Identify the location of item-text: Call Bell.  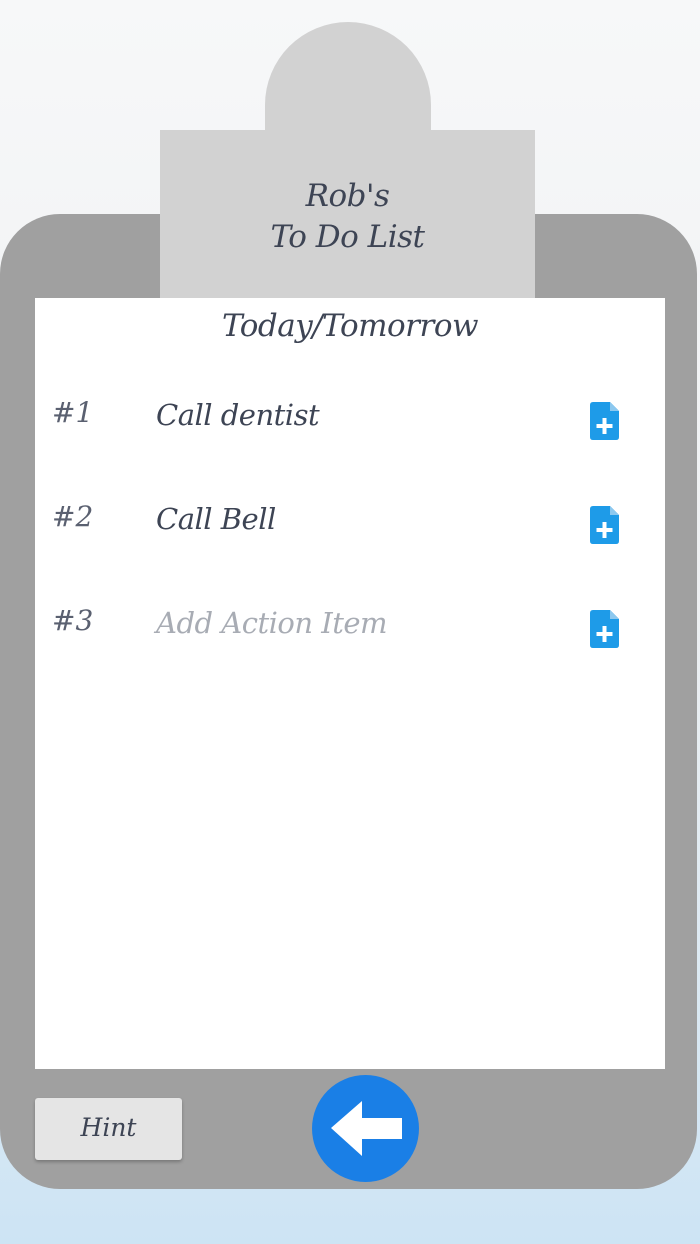
(216, 519).